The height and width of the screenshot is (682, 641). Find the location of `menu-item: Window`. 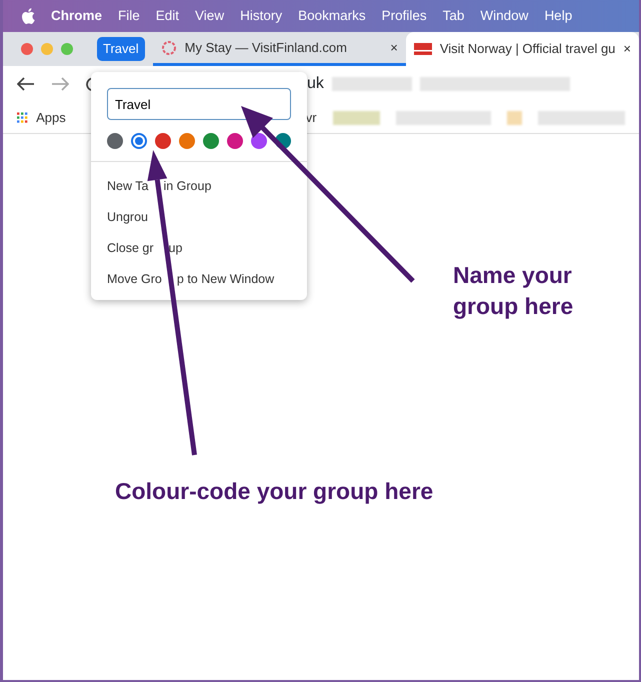

menu-item: Window is located at coordinates (504, 16).